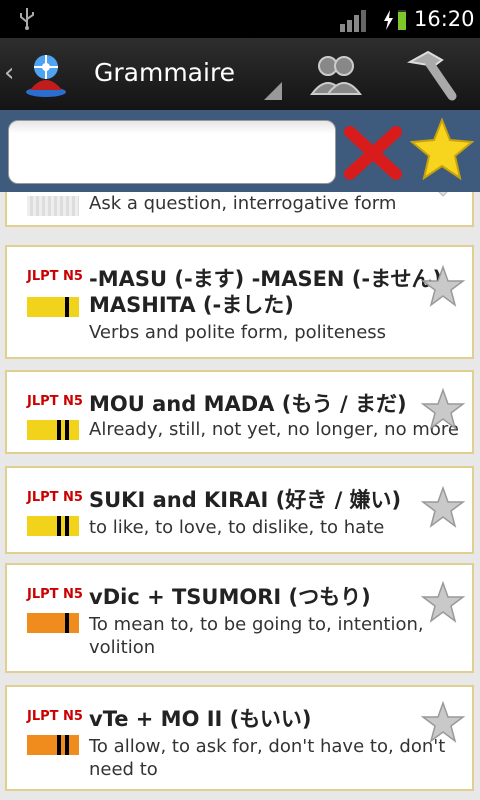 The width and height of the screenshot is (480, 800). What do you see at coordinates (433, 75) in the screenshot?
I see `hammer-icon` at bounding box center [433, 75].